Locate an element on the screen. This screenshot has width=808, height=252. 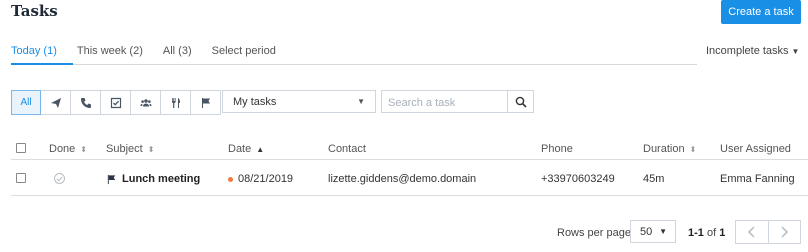
rows-per-page-select: 50 ▼ is located at coordinates (653, 231).